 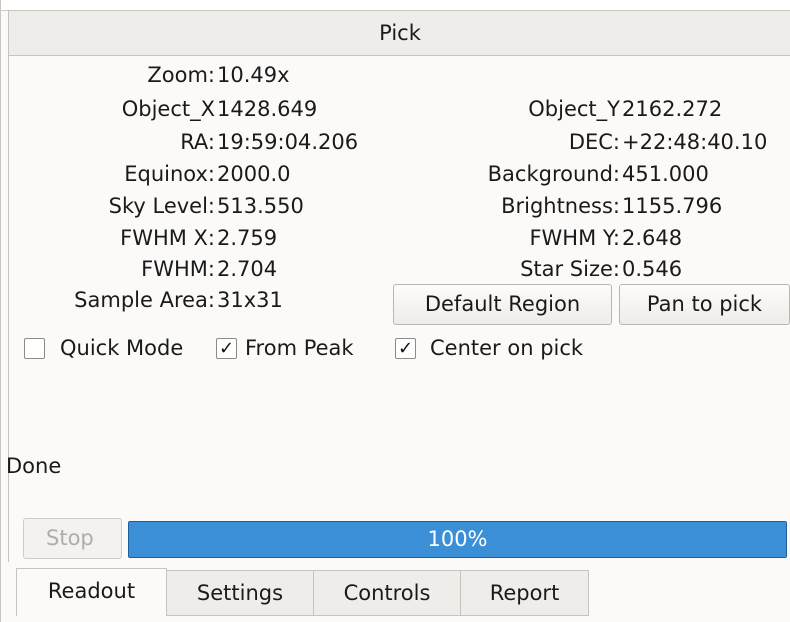 I want to click on brightness-label: Brightness:, so click(x=560, y=206).